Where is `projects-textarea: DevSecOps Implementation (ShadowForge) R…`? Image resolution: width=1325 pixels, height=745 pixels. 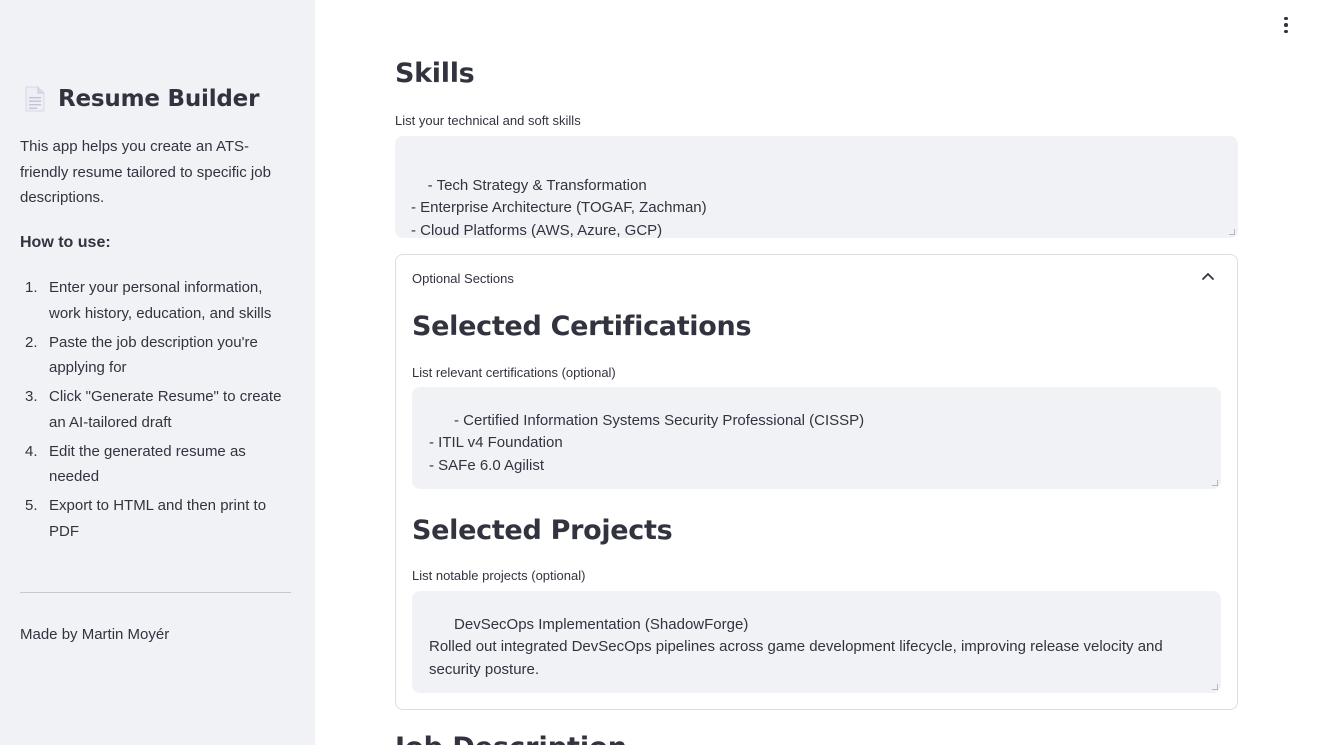
projects-textarea: DevSecOps Implementation (ShadowForge) R… is located at coordinates (816, 642).